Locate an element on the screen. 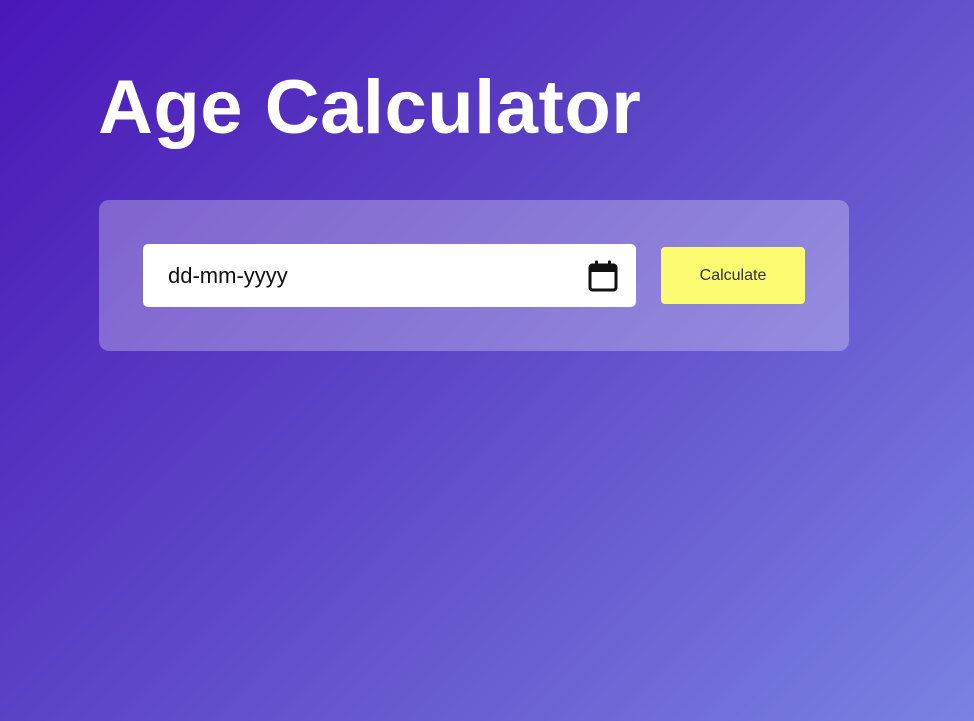  date-placeholder-text: dd-mm-yyyy is located at coordinates (228, 275).